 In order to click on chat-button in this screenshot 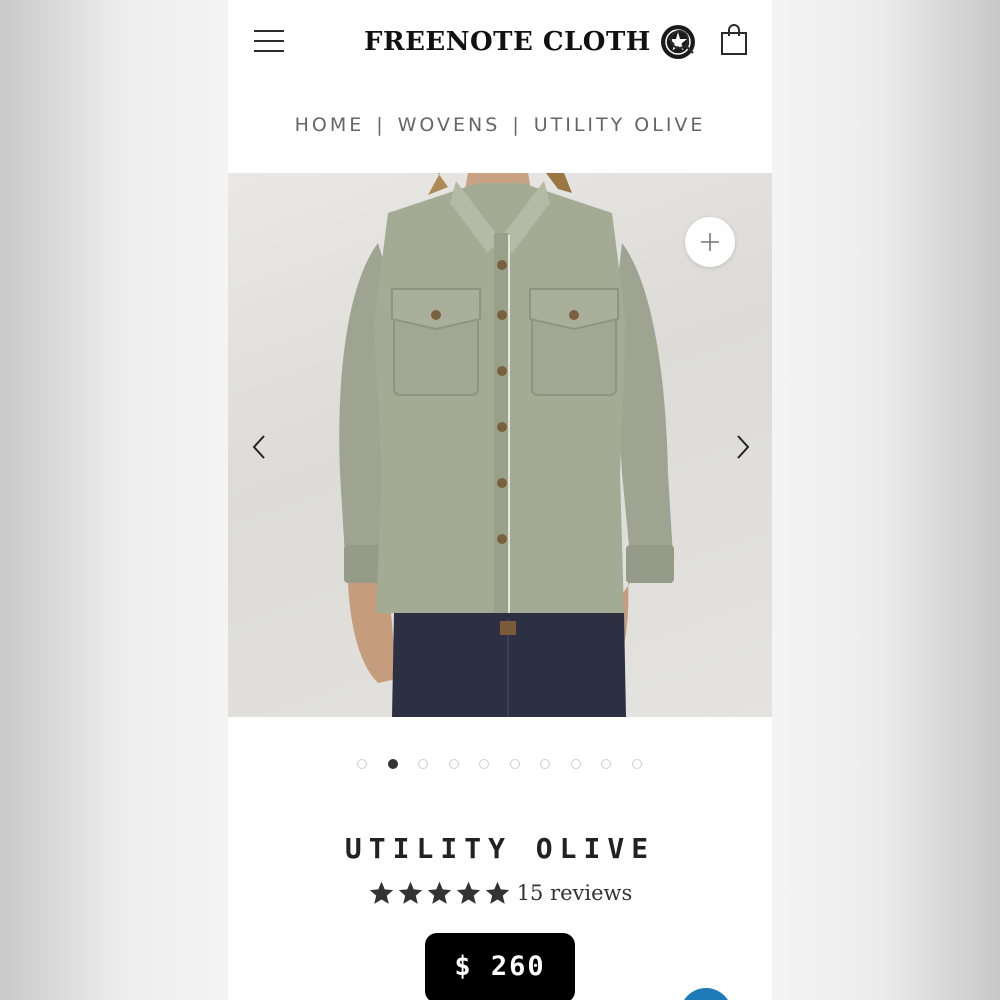, I will do `click(706, 994)`.